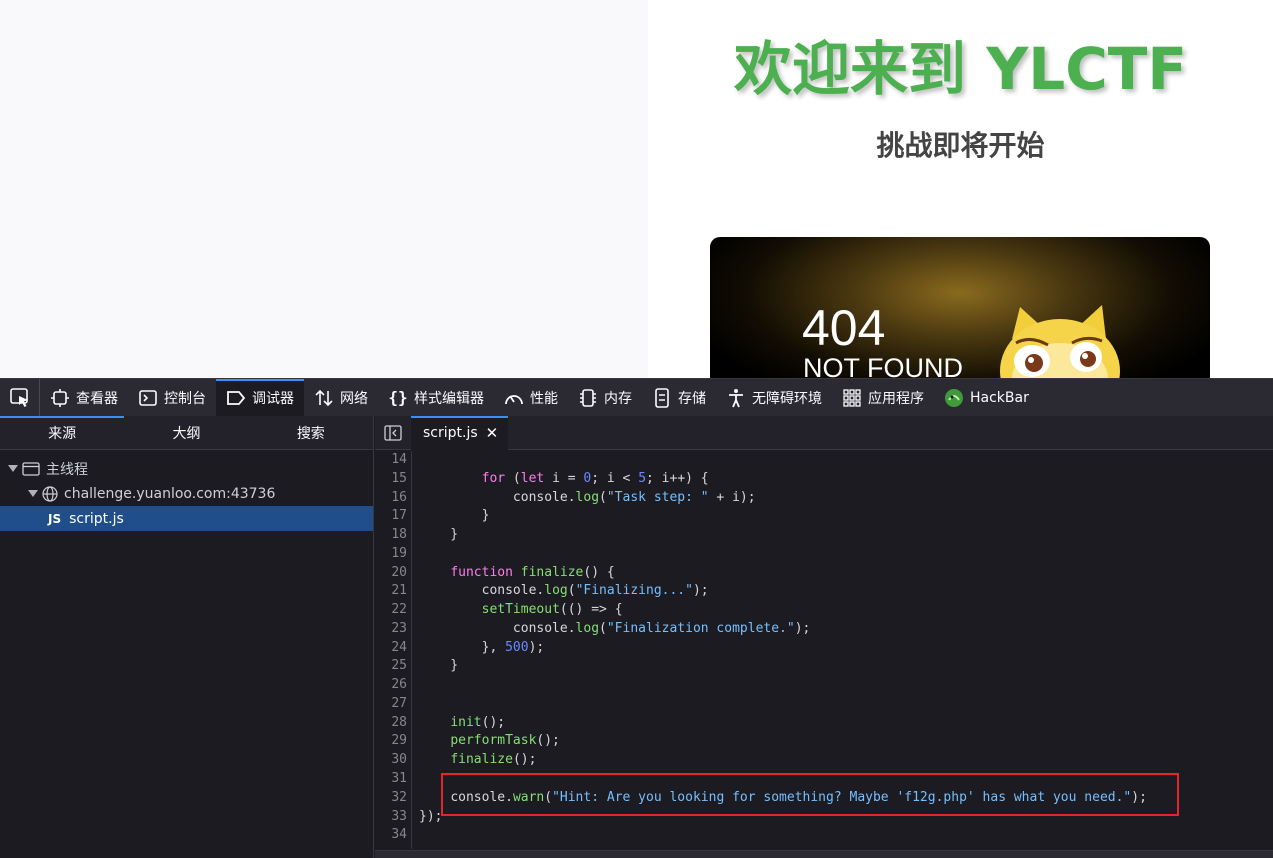 The height and width of the screenshot is (858, 1273). Describe the element at coordinates (844, 760) in the screenshot. I see `code-line: finalize();` at that location.